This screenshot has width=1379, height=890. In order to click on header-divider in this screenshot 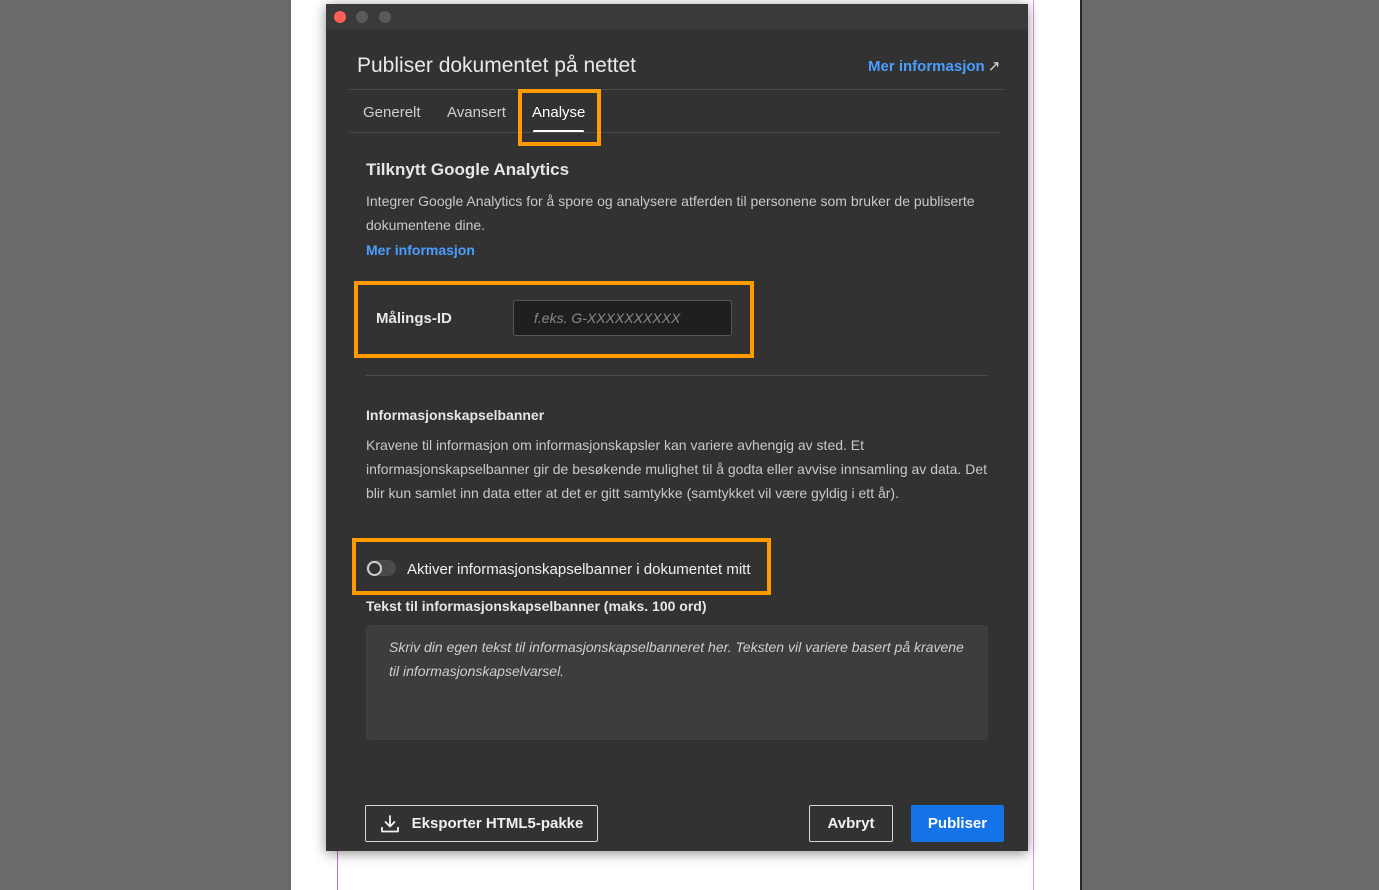, I will do `click(677, 89)`.